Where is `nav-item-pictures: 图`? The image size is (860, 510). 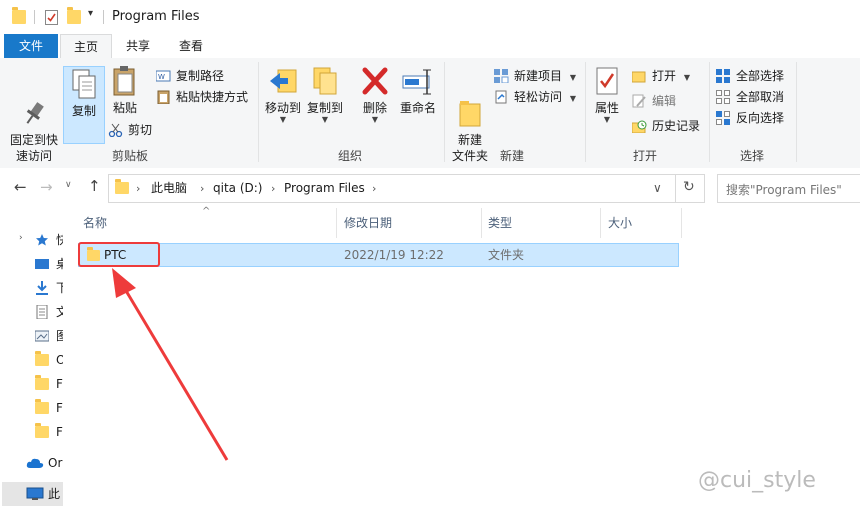 nav-item-pictures: 图 is located at coordinates (31, 336).